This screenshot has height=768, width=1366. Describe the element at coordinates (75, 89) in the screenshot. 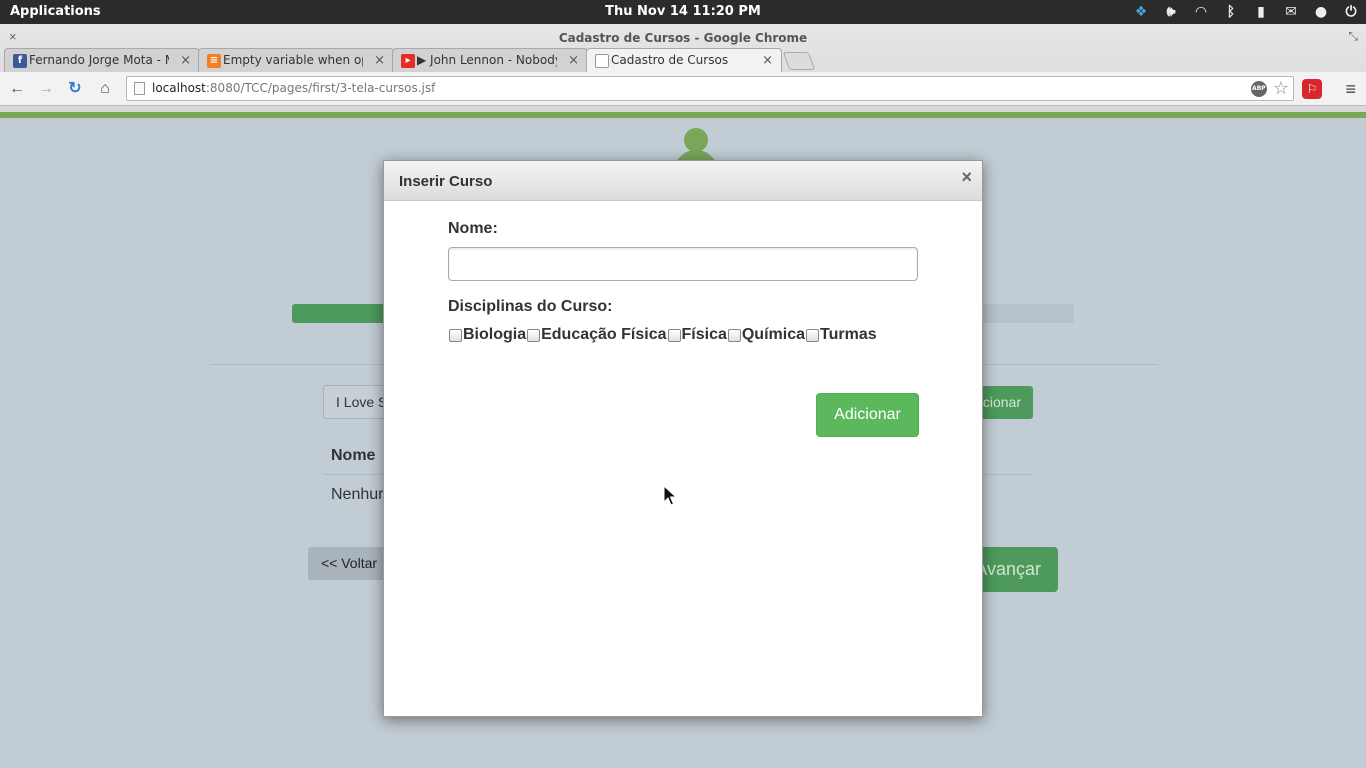

I see `reload-icon: ↻` at that location.